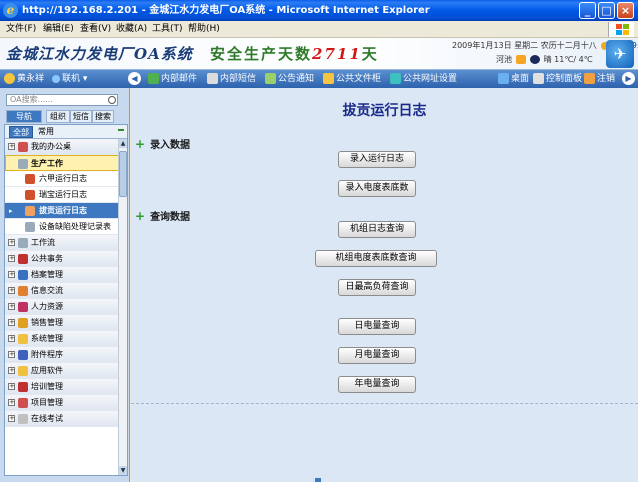 The image size is (638, 482). I want to click on sales-icon, so click(23, 323).